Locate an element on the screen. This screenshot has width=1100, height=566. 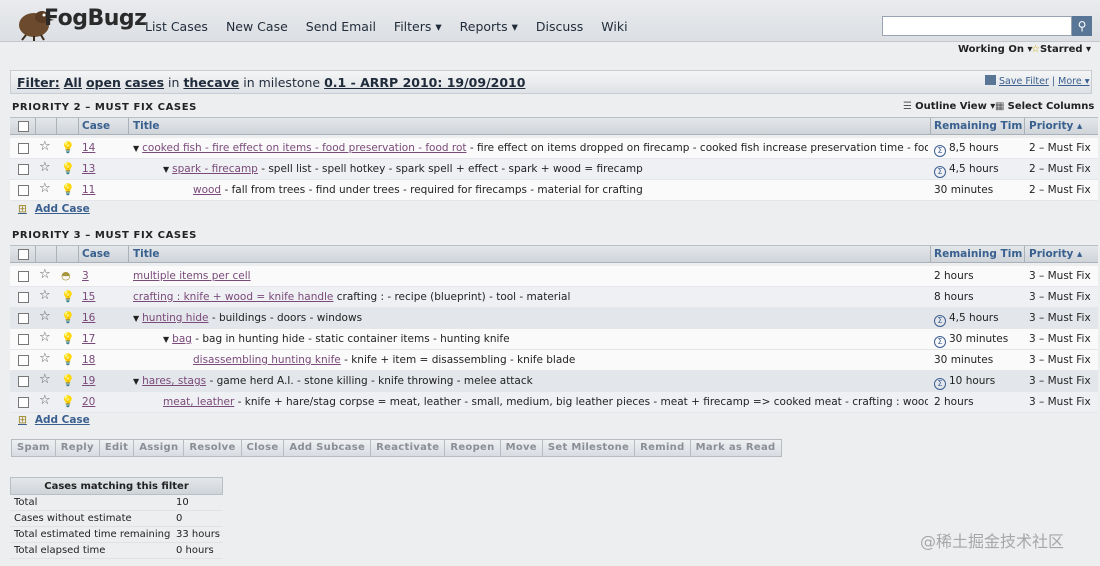
remind-button: Remind is located at coordinates (662, 448).